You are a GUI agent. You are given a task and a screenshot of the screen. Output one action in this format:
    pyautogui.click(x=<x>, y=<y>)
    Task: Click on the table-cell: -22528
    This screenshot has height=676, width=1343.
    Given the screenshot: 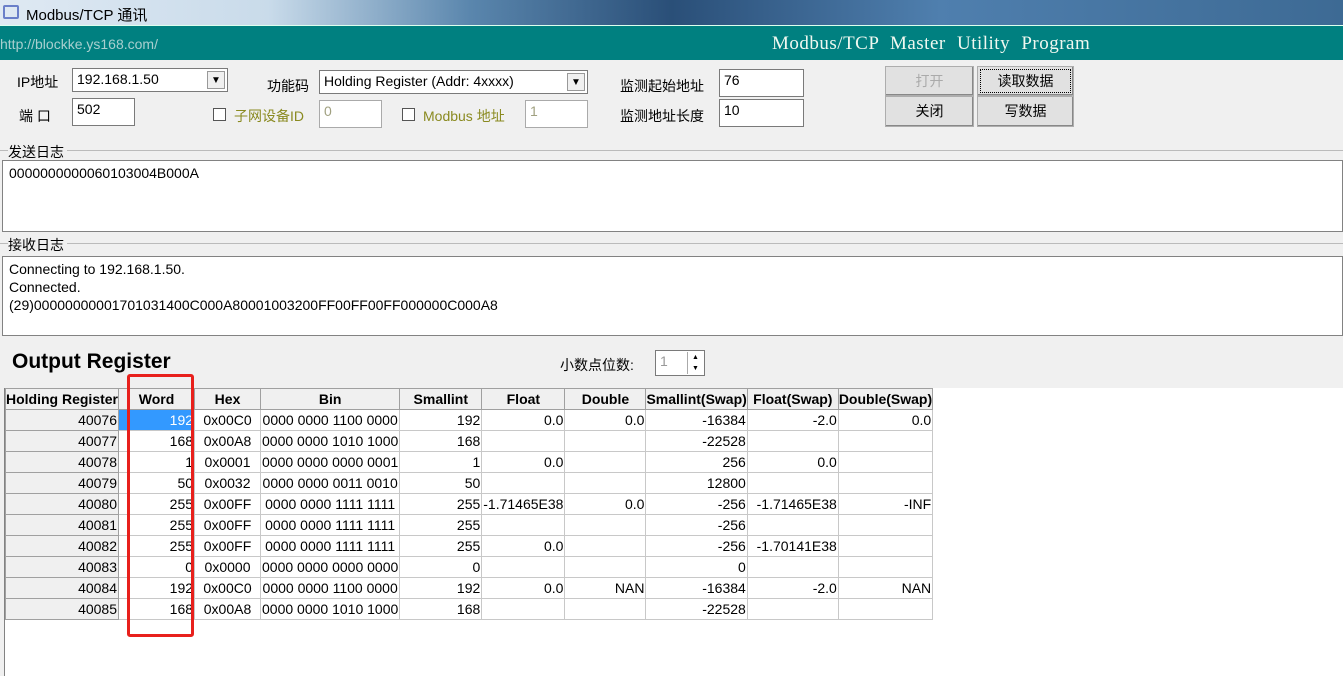 What is the action you would take?
    pyautogui.click(x=696, y=441)
    